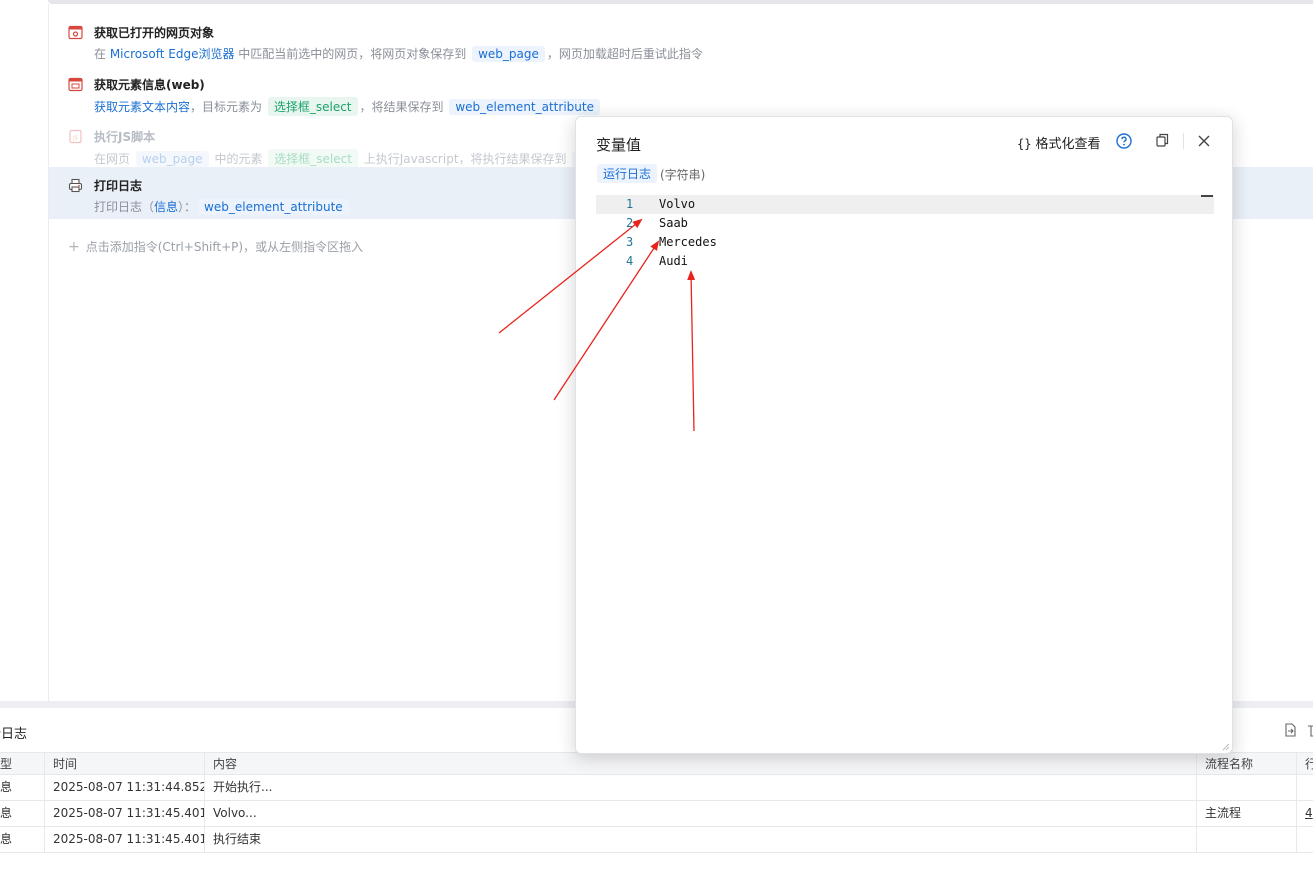  Describe the element at coordinates (630, 242) in the screenshot. I see `line-number: 3` at that location.